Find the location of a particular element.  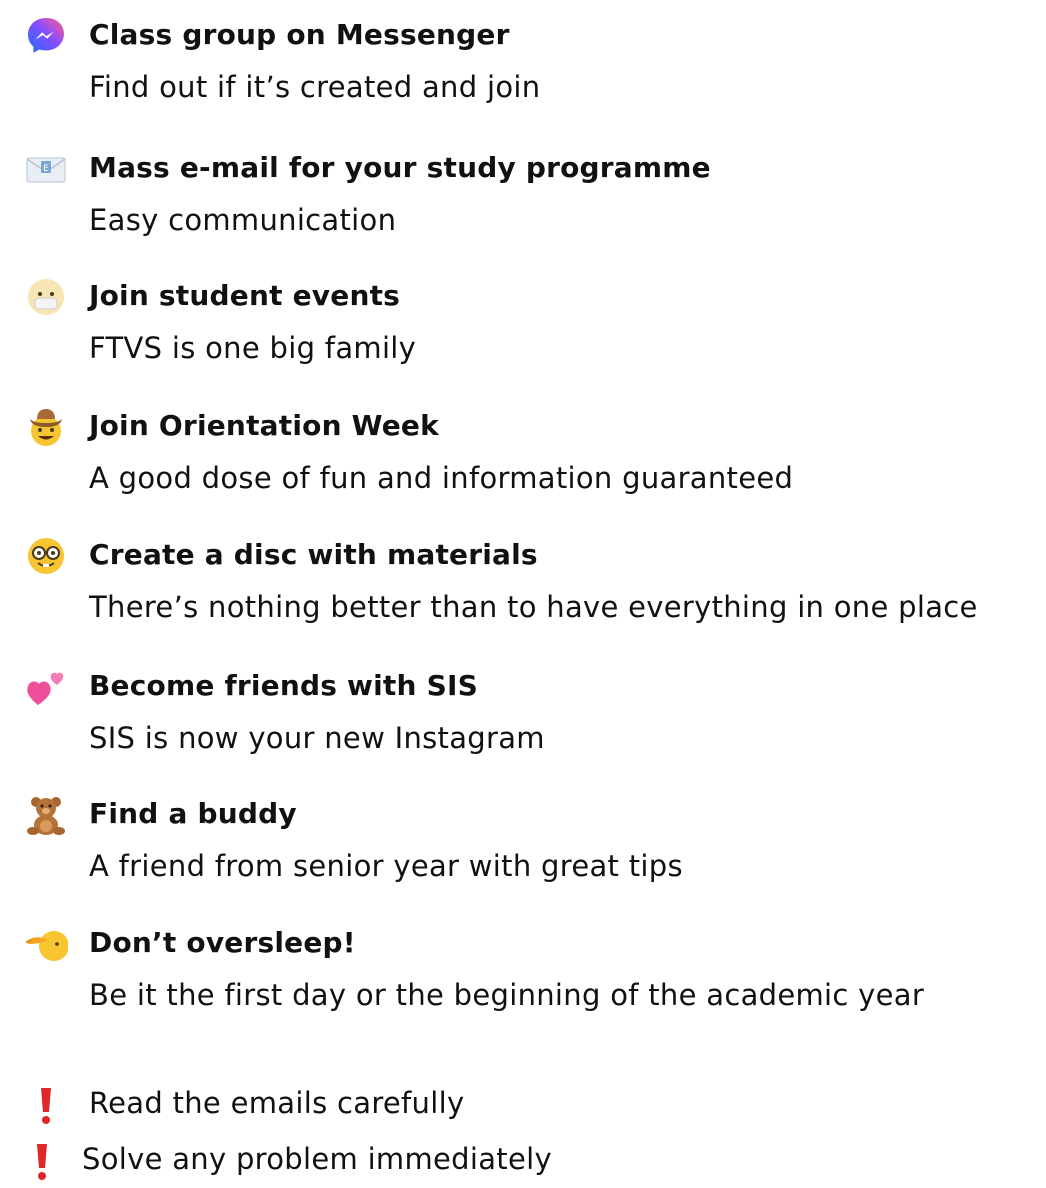

item-title: Become friends with SIS is located at coordinates (283, 685).